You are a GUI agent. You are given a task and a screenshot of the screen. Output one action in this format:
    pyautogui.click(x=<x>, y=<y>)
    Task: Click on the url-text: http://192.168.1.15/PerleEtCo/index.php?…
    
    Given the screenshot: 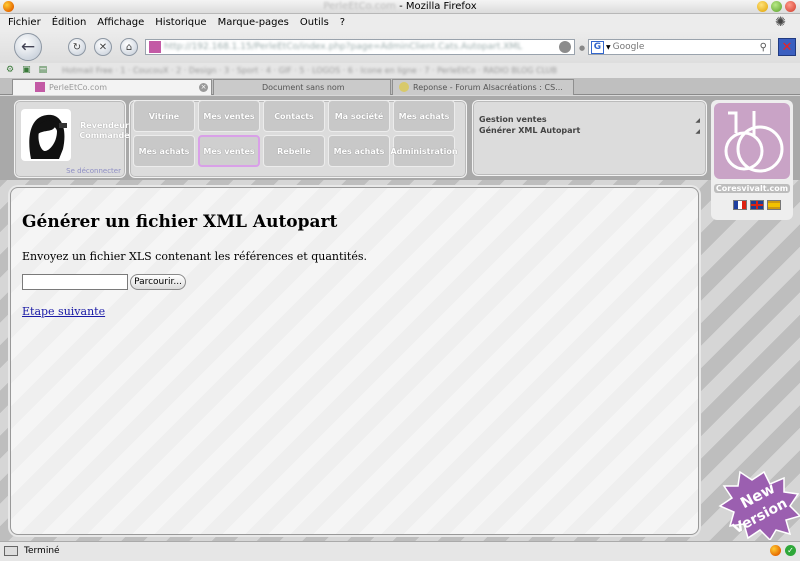 What is the action you would take?
    pyautogui.click(x=343, y=47)
    